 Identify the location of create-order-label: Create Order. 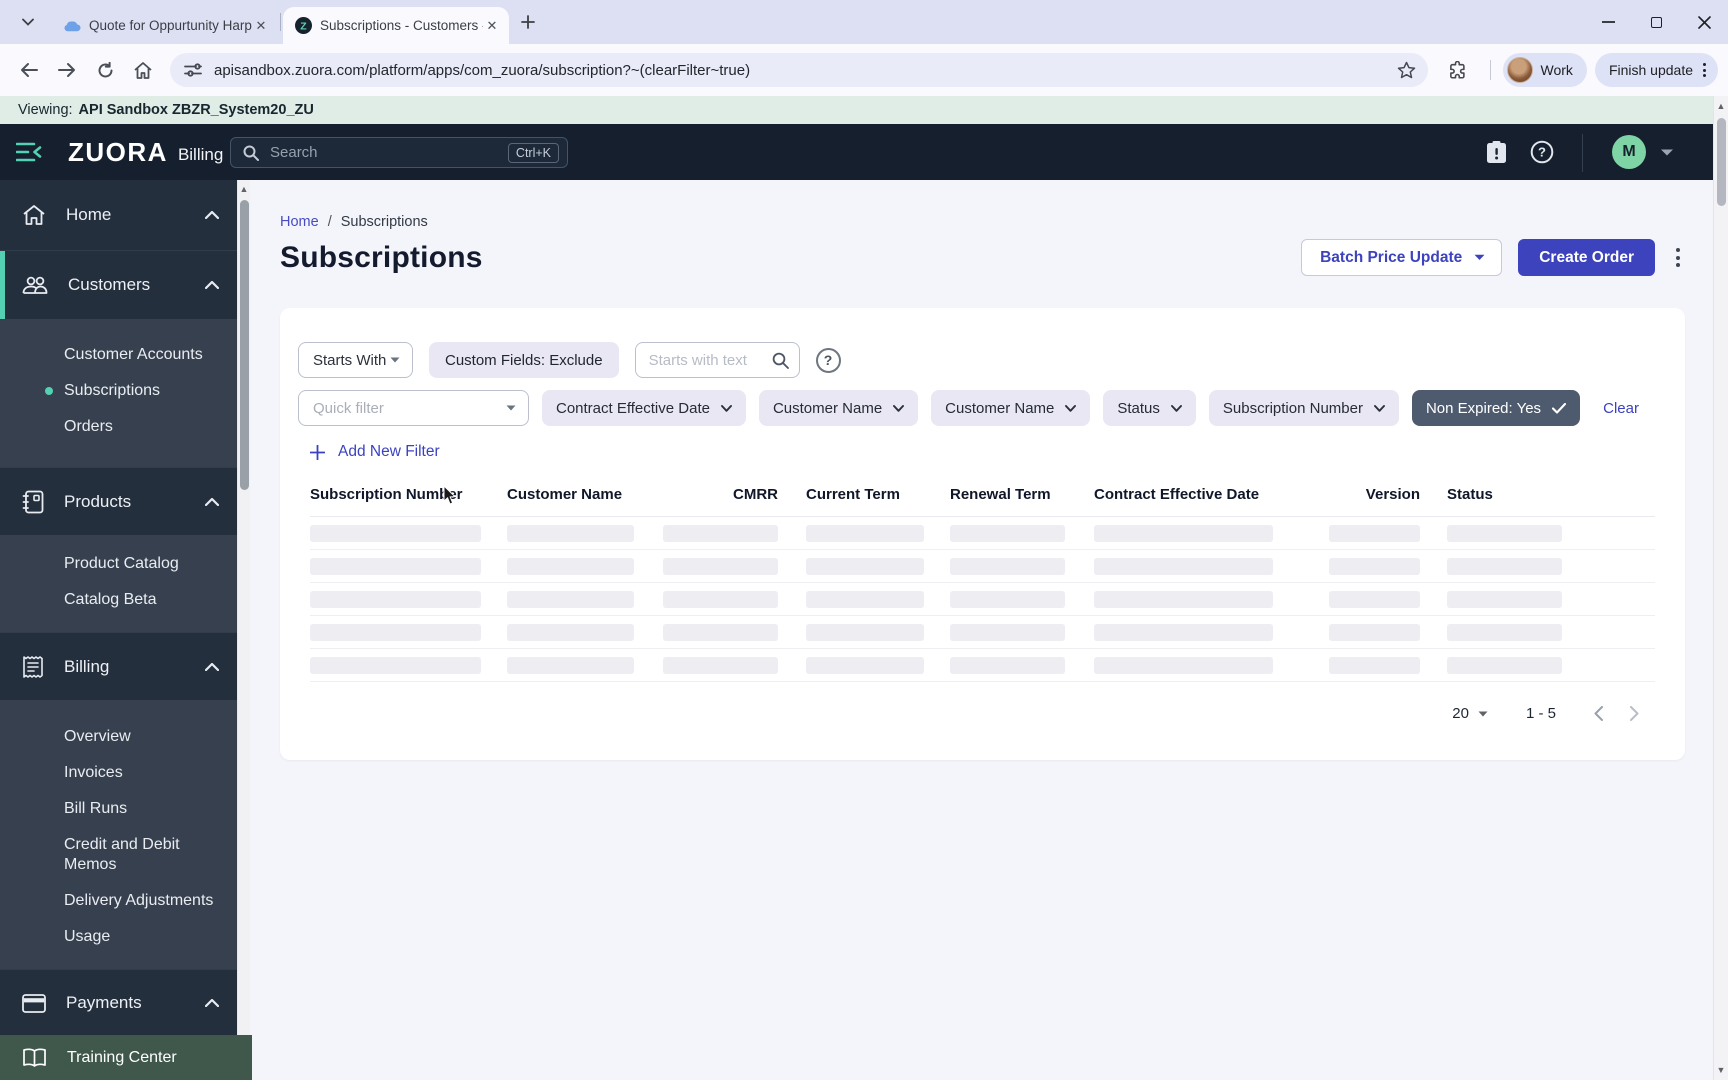
(1586, 257).